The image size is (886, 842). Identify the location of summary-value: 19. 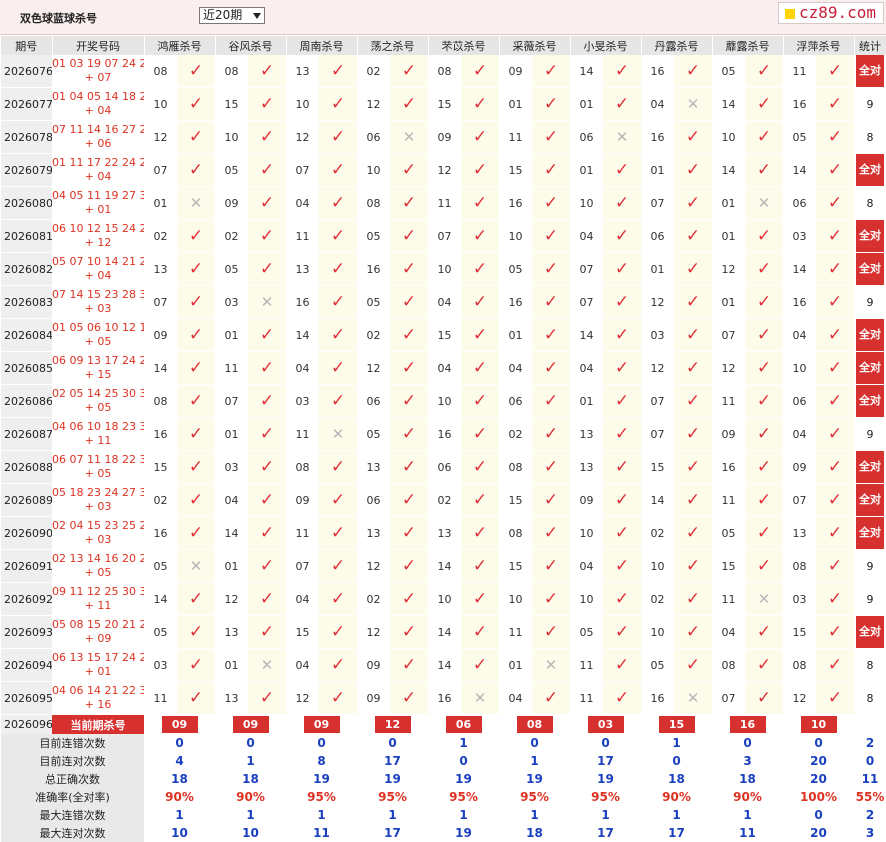
(321, 779).